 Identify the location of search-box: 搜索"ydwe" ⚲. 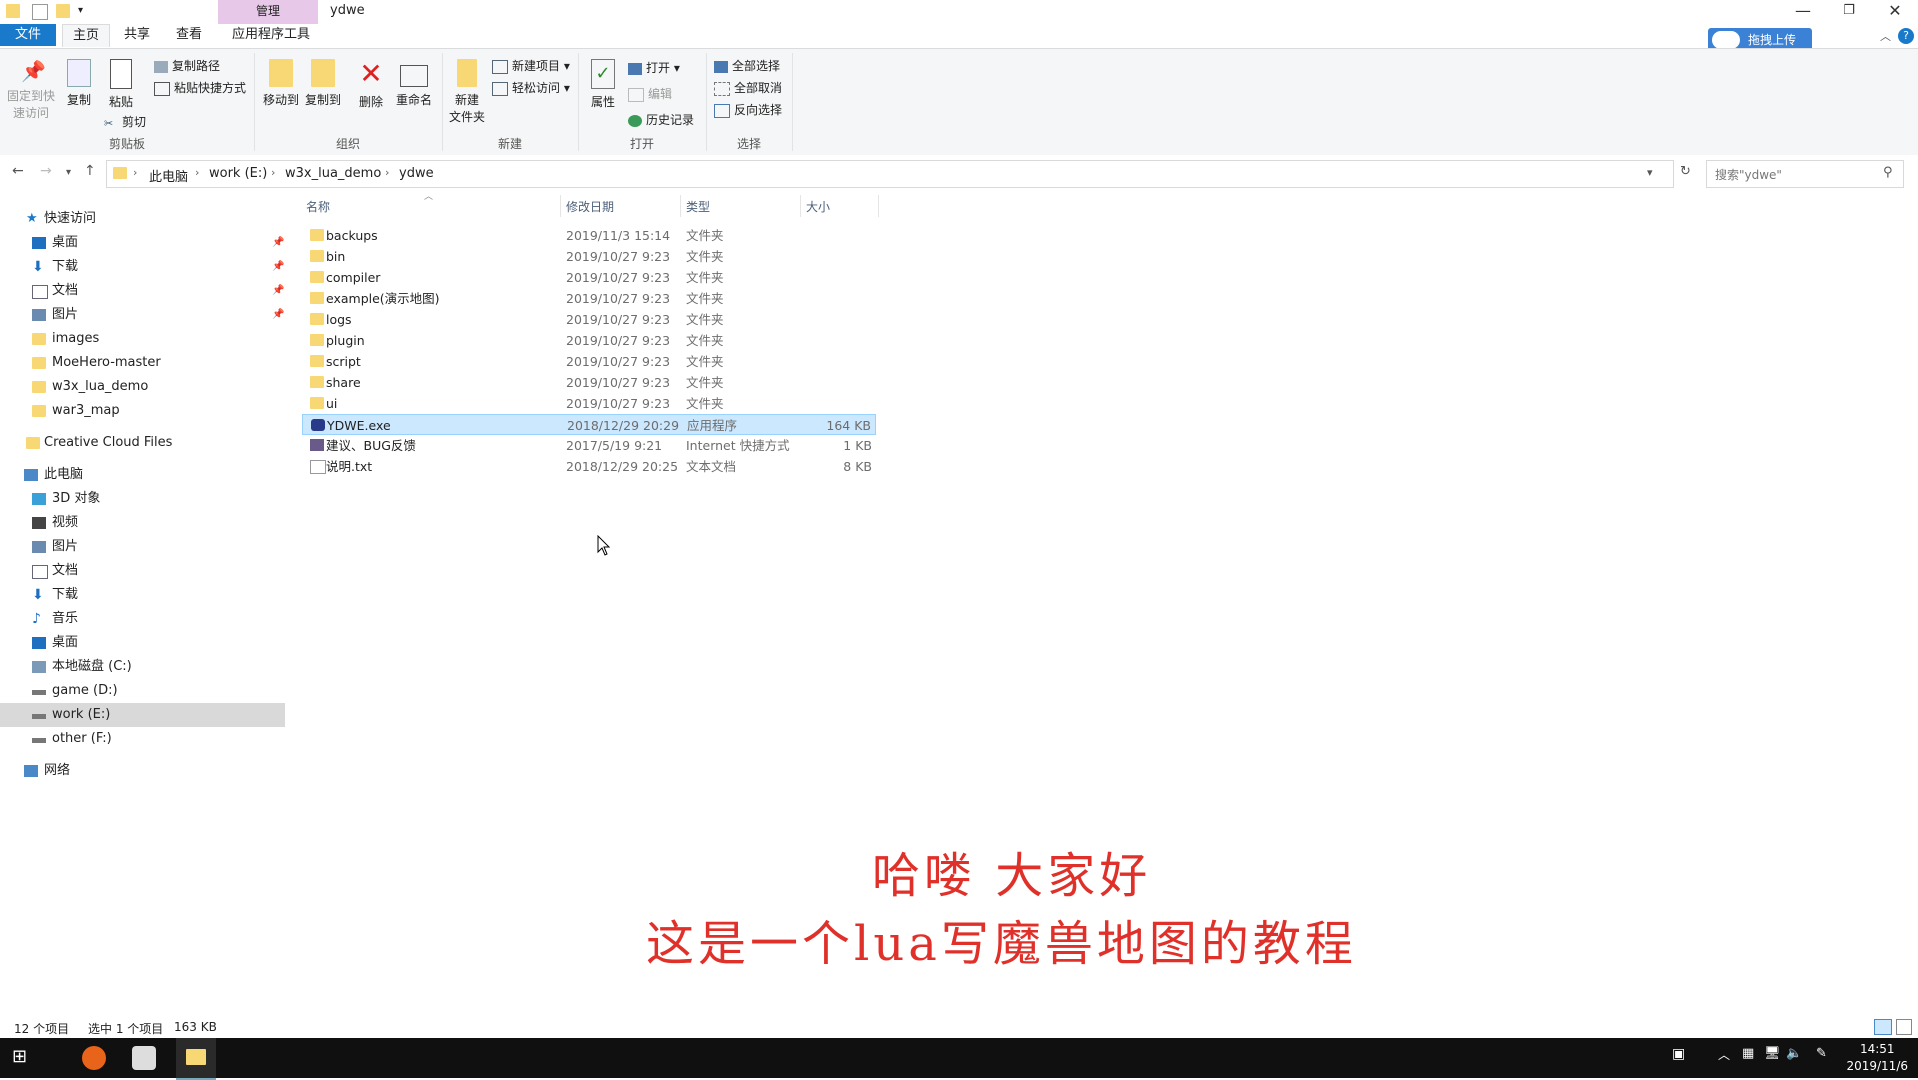
(1805, 174).